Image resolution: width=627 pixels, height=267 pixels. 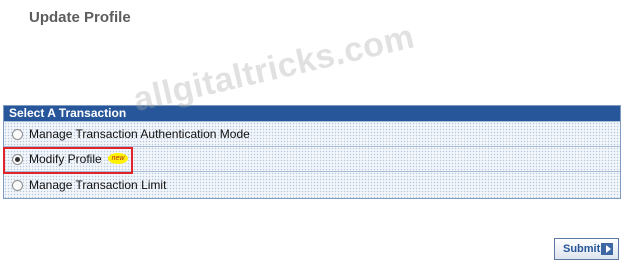 What do you see at coordinates (65, 159) in the screenshot?
I see `option-label: Modify Profile` at bounding box center [65, 159].